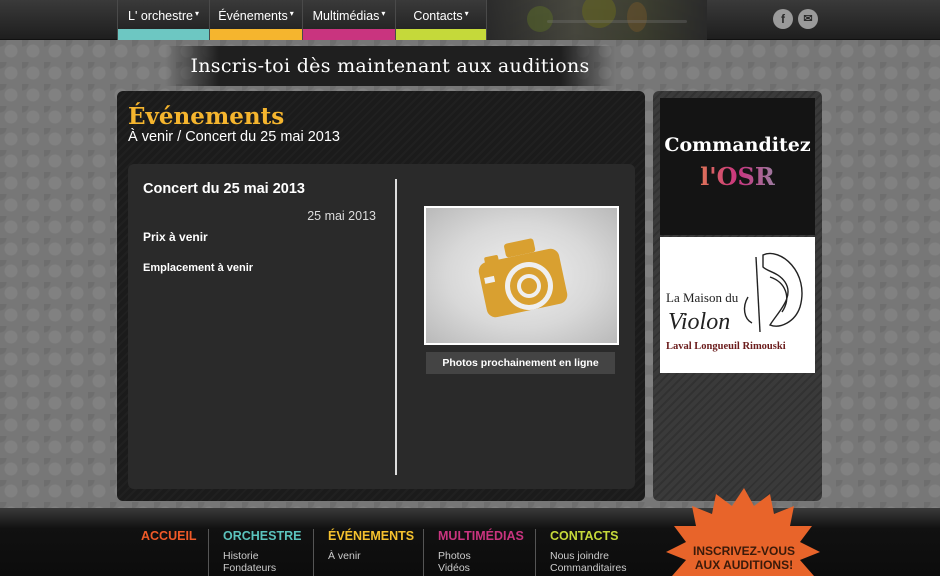 This screenshot has height=576, width=940. What do you see at coordinates (262, 568) in the screenshot?
I see `footer-link-fondateurs: Fondateurs` at bounding box center [262, 568].